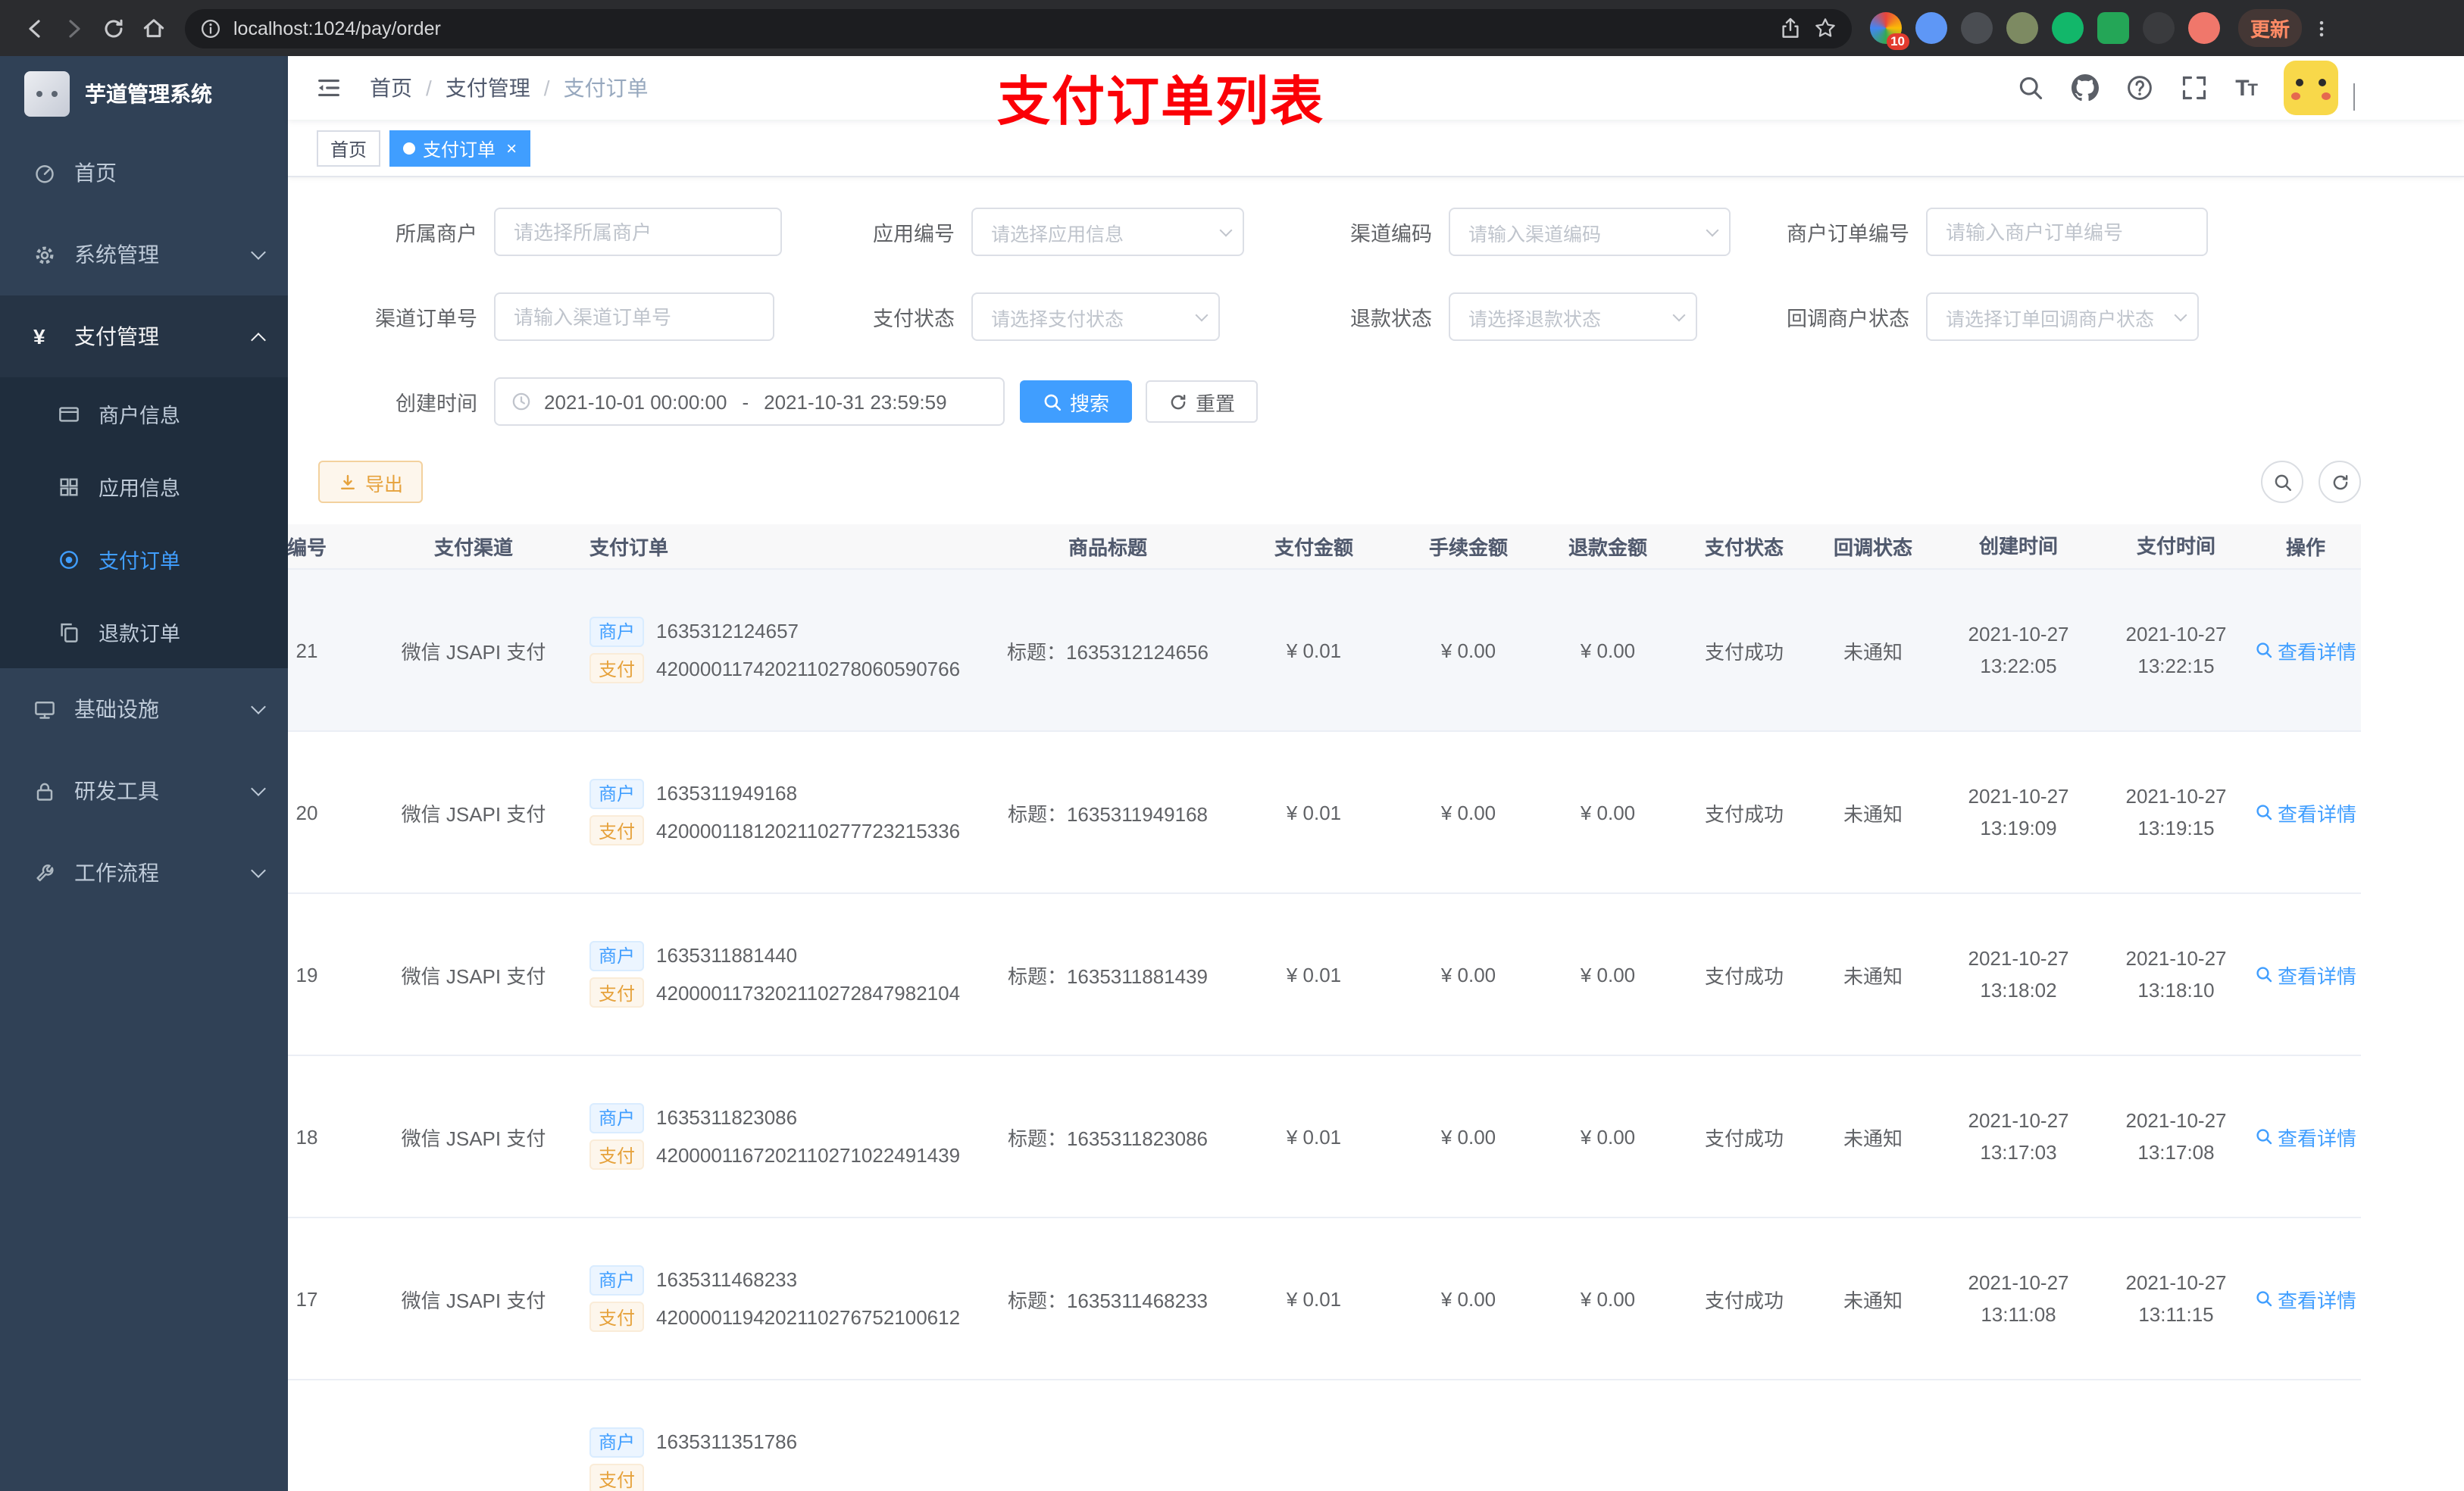  I want to click on merchant-order-label: 商户订单编号, so click(1848, 234).